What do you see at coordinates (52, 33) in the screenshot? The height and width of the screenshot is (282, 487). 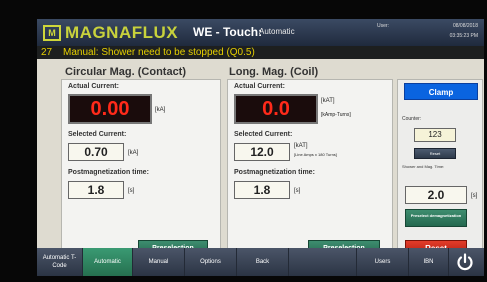 I see `magnaflux-logo-icon: M` at bounding box center [52, 33].